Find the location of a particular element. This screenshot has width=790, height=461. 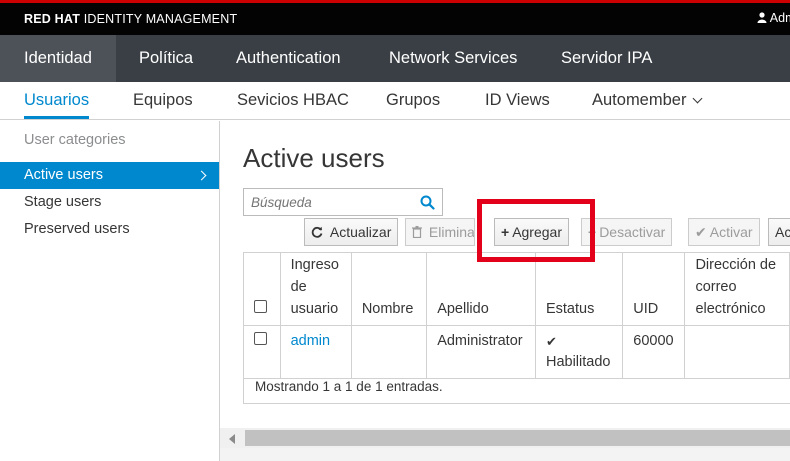

user-menu: Adm is located at coordinates (773, 18).